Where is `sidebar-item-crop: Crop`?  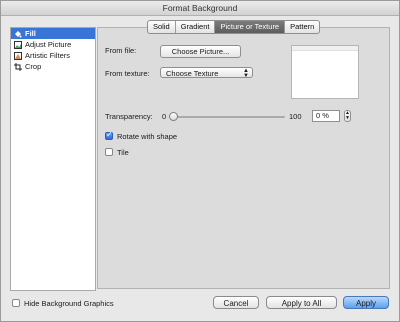 sidebar-item-crop: Crop is located at coordinates (53, 66).